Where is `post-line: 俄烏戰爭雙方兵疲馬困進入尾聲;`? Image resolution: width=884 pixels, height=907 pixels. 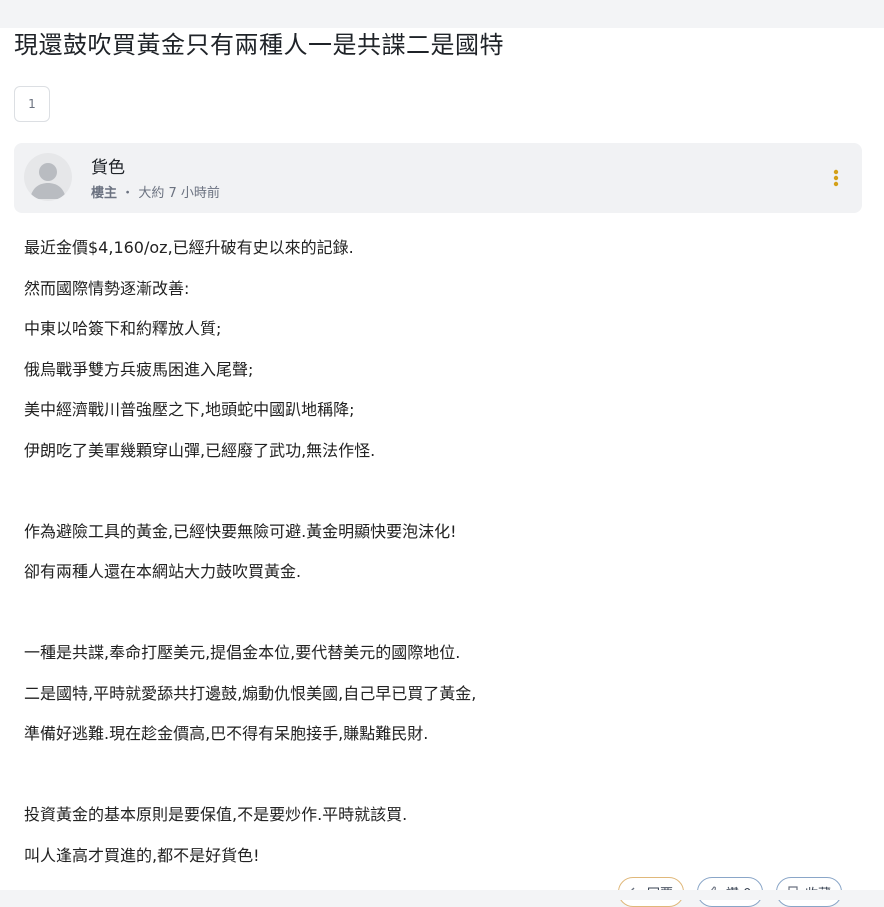 post-line: 俄烏戰爭雙方兵疲馬困進入尾聲; is located at coordinates (139, 369).